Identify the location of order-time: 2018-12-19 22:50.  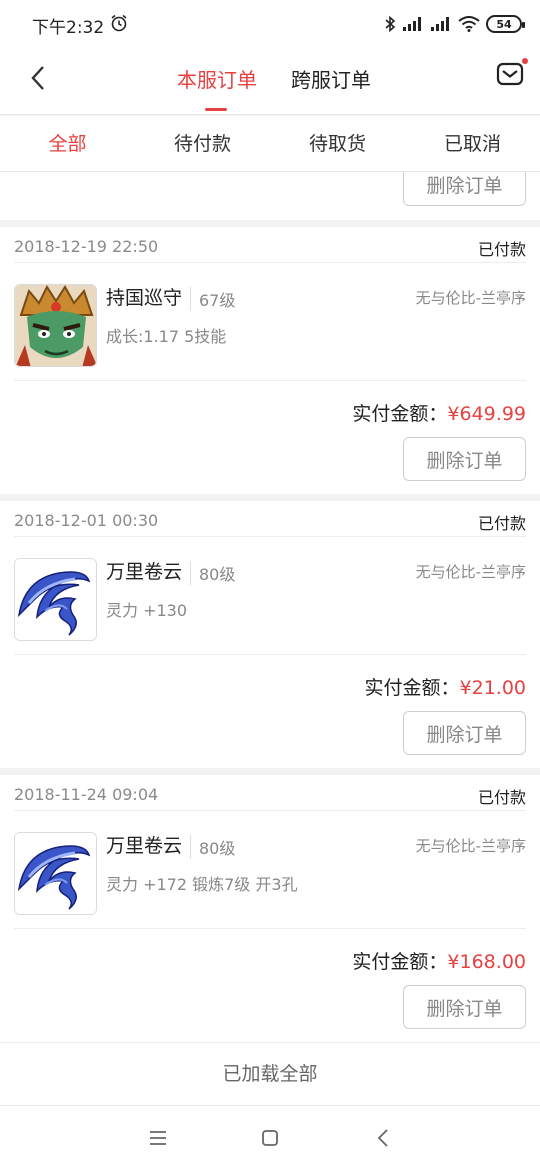
(86, 246).